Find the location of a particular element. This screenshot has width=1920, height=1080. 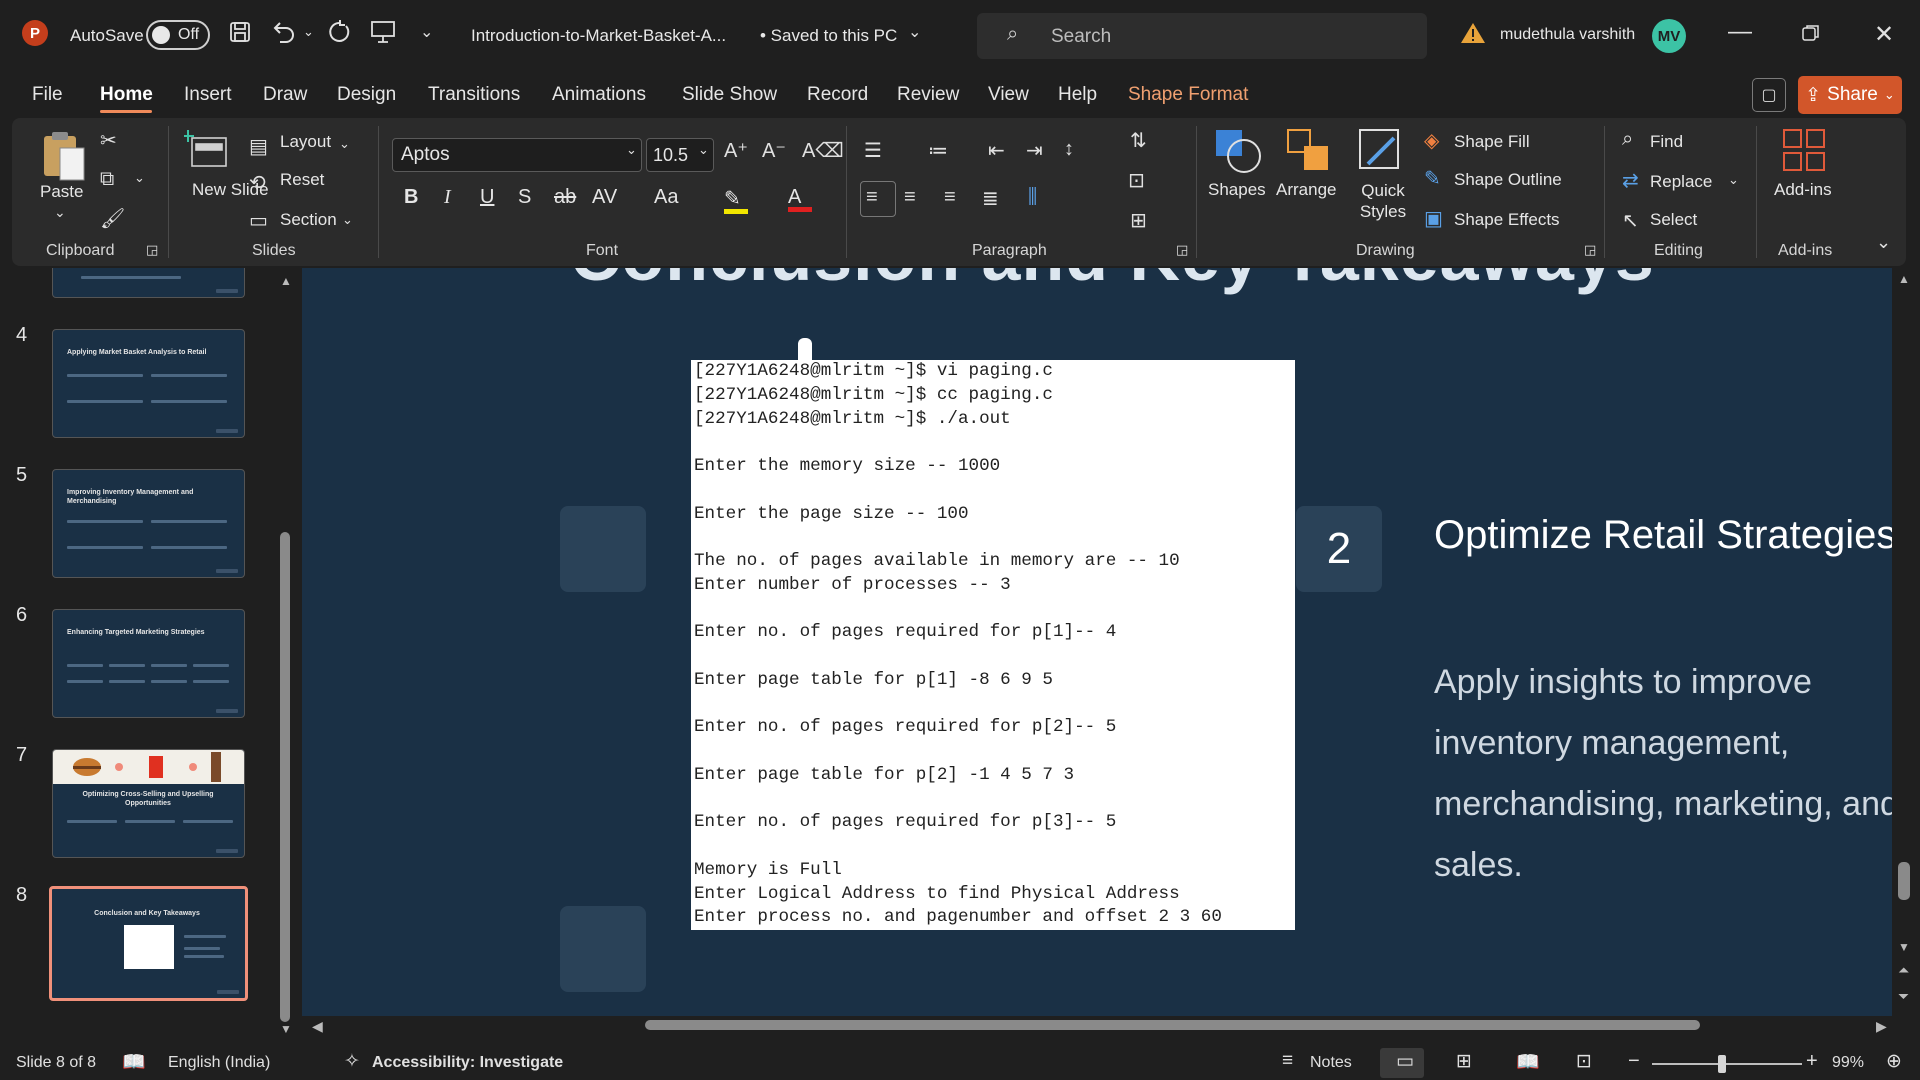

fit-to-window-icon: ⊕ is located at coordinates (1894, 1061).